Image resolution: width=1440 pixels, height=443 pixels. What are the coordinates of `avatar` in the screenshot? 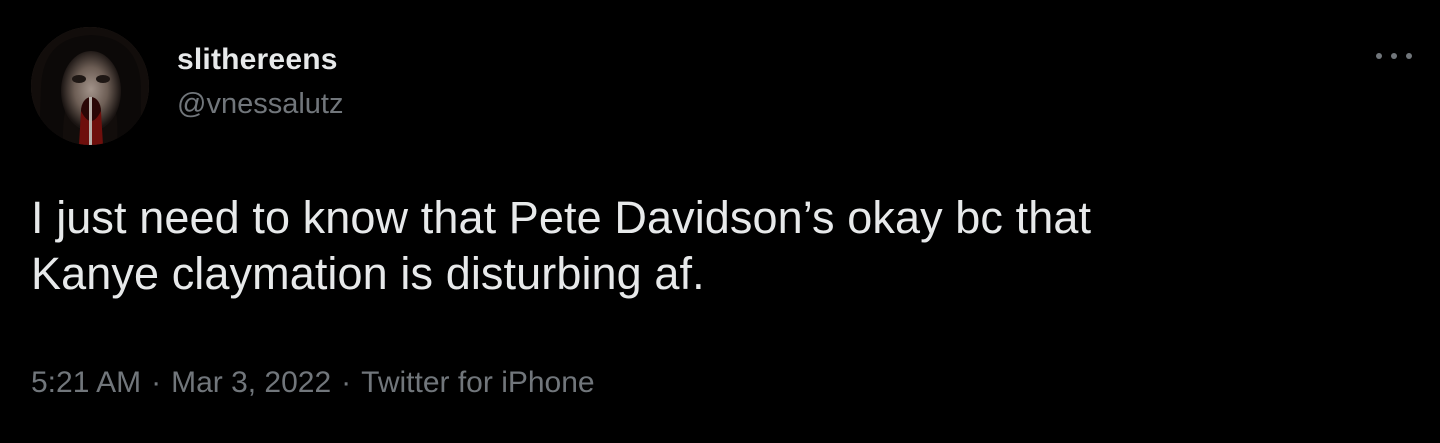 It's located at (90, 86).